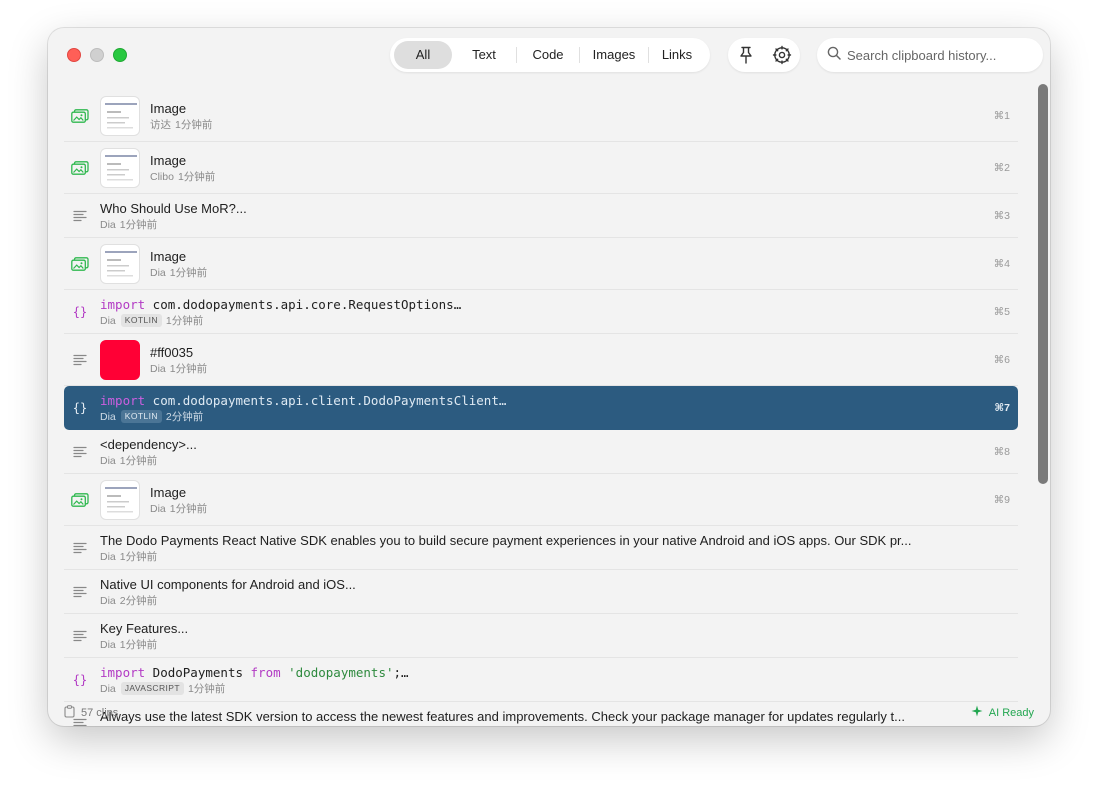 The width and height of the screenshot is (1098, 791). I want to click on clip-row: Image 访达 1分钟前 ⌘1, so click(541, 116).